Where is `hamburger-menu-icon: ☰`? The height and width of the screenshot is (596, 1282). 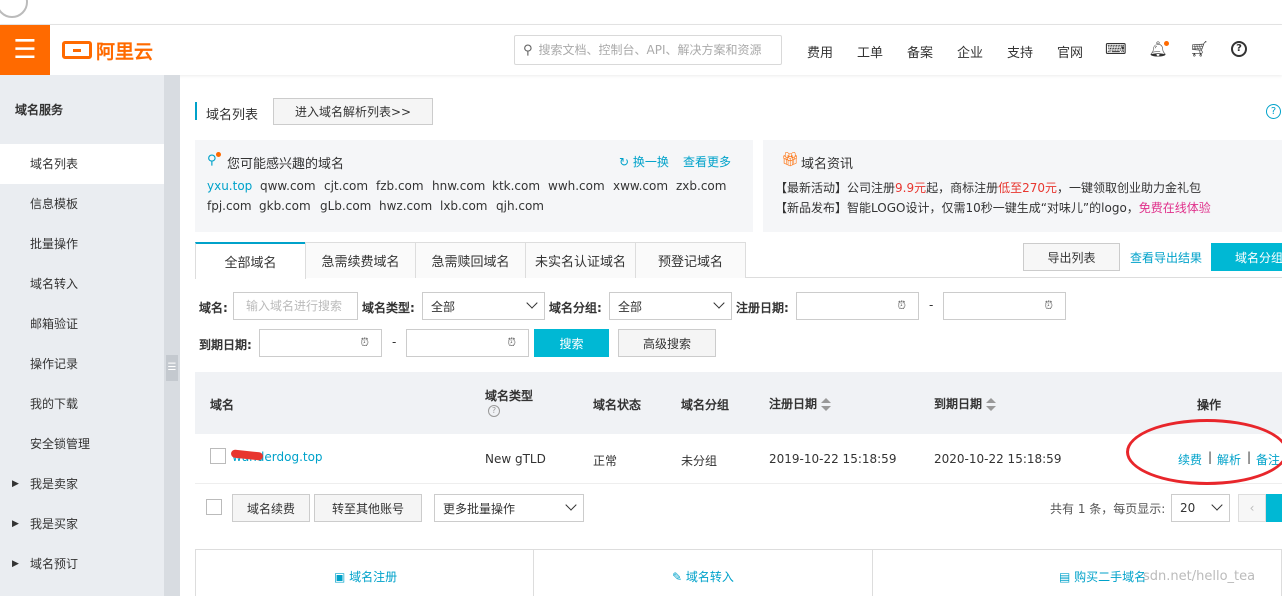
hamburger-menu-icon: ☰ is located at coordinates (25, 50).